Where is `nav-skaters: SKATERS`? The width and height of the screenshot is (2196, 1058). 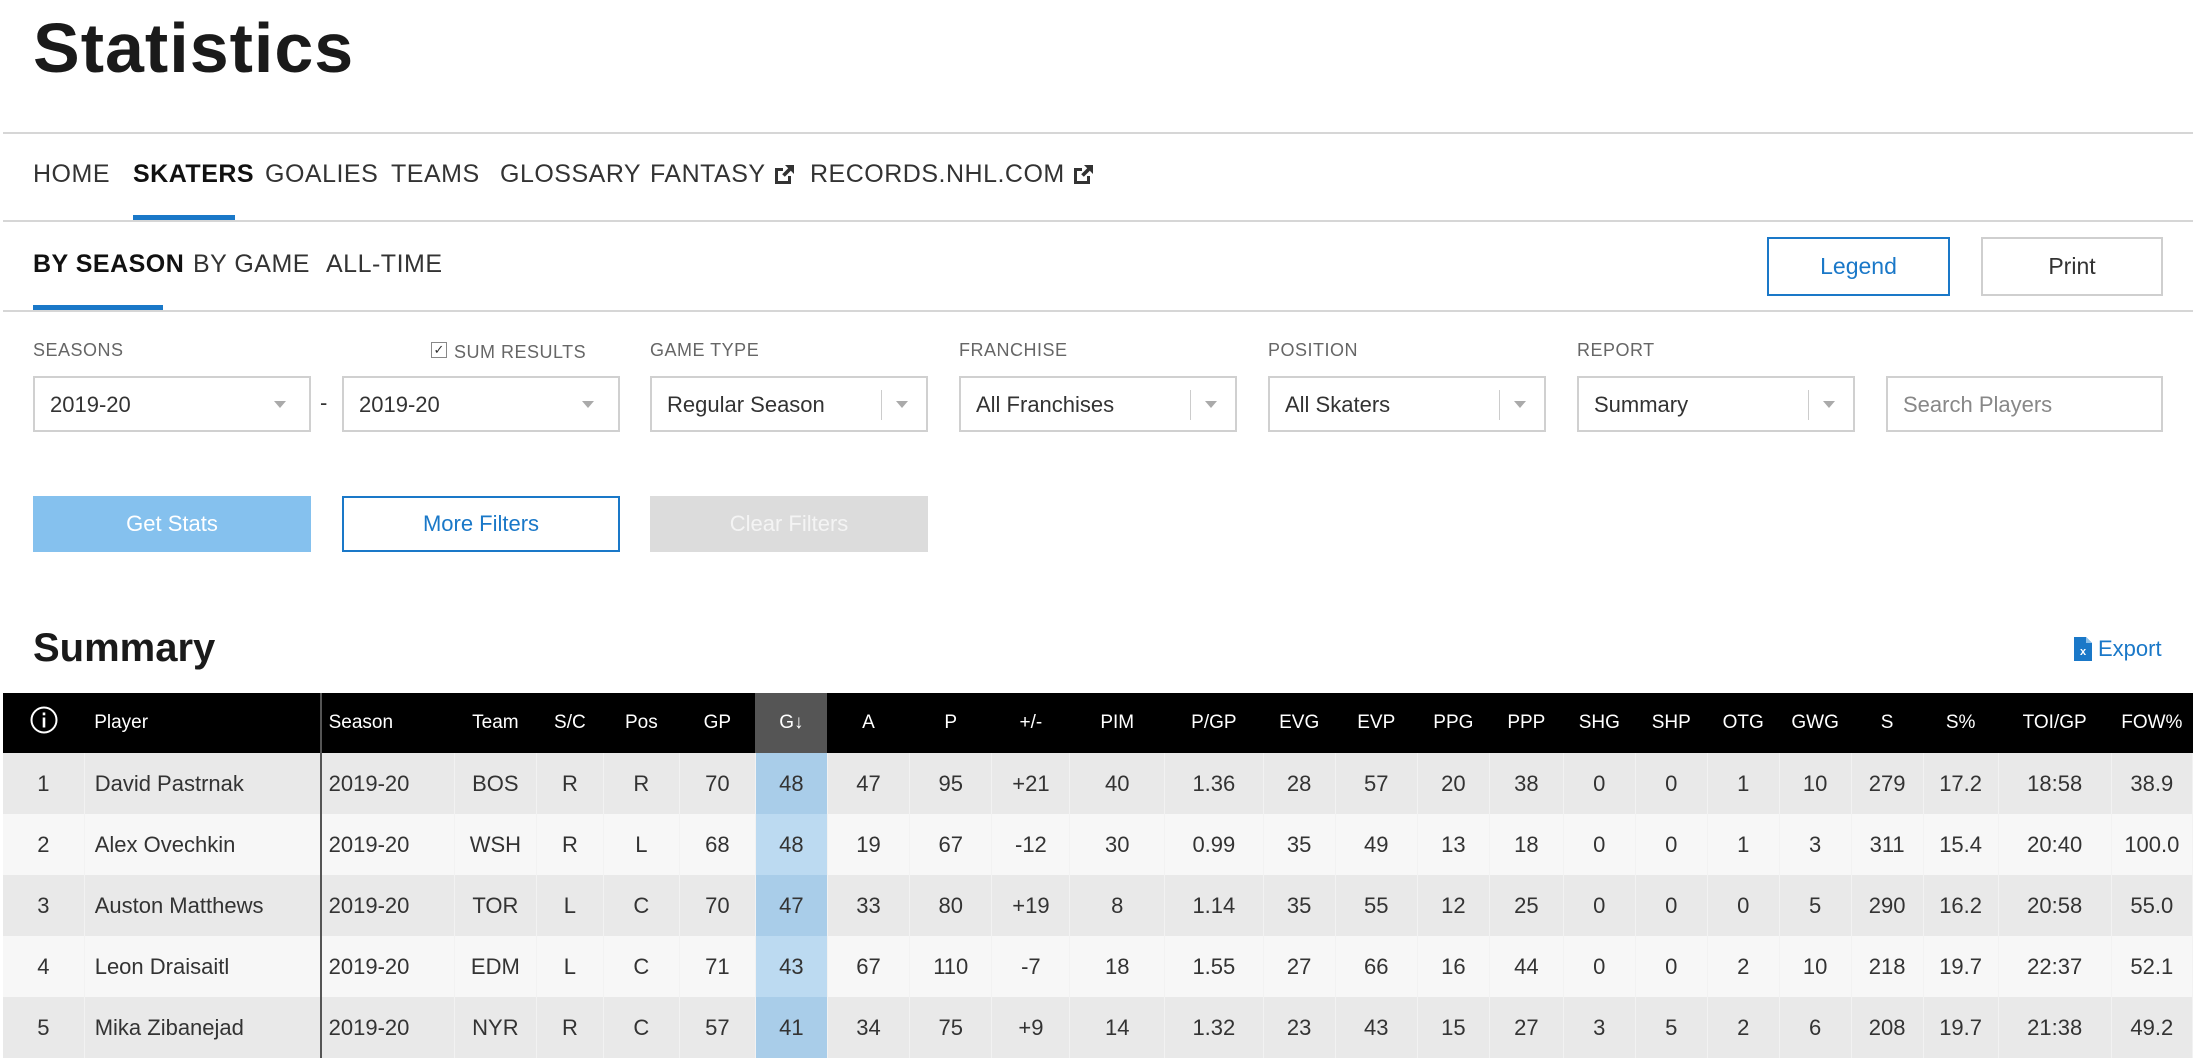
nav-skaters: SKATERS is located at coordinates (193, 174).